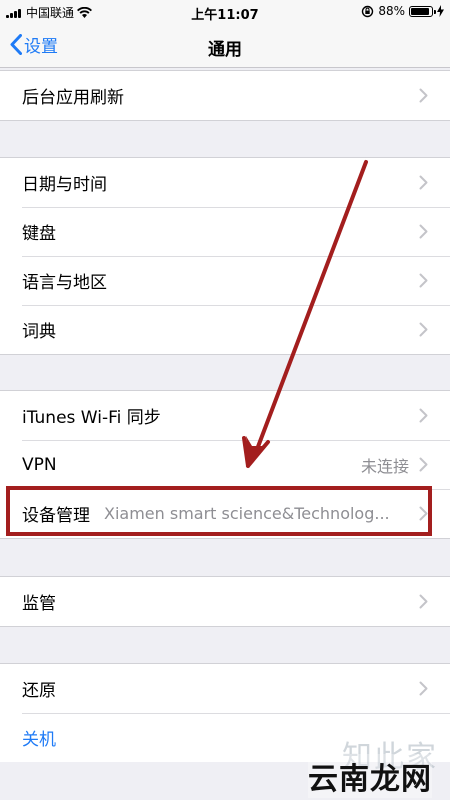  What do you see at coordinates (91, 418) in the screenshot?
I see `row-label: iTunes Wi-Fi 同步` at bounding box center [91, 418].